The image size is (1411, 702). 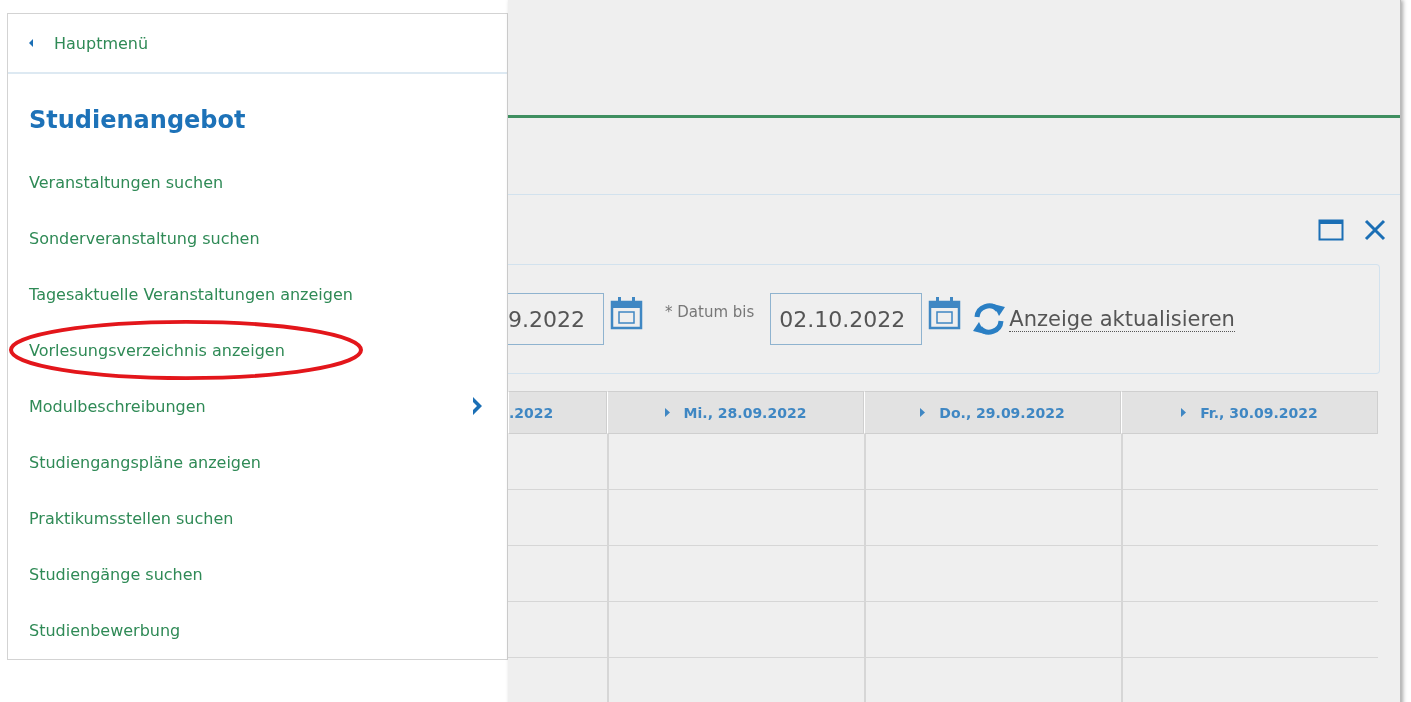 What do you see at coordinates (116, 574) in the screenshot?
I see `menu-item: Studiengänge suchen` at bounding box center [116, 574].